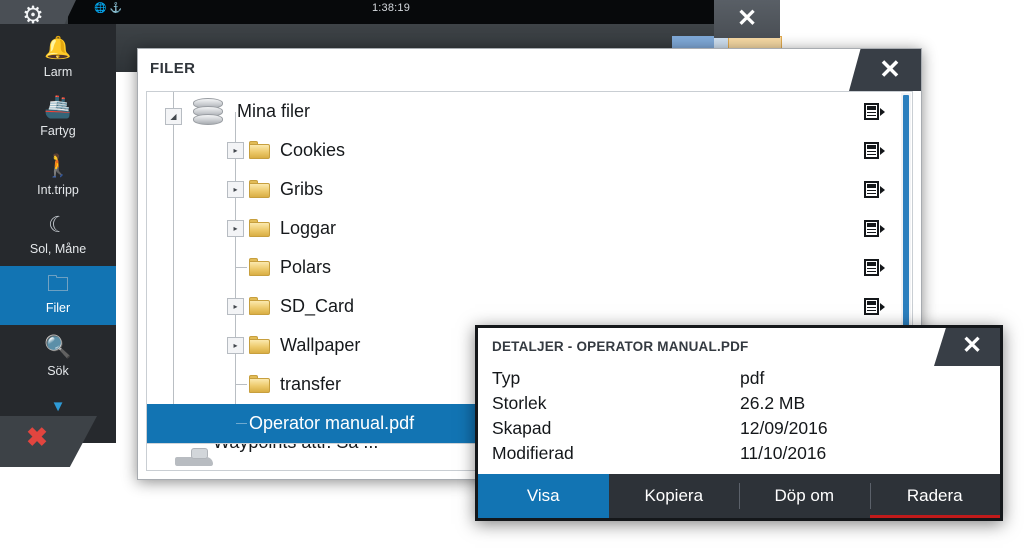 The height and width of the screenshot is (549, 1024). Describe the element at coordinates (58, 131) in the screenshot. I see `sidebar-item-label: Fartyg` at that location.